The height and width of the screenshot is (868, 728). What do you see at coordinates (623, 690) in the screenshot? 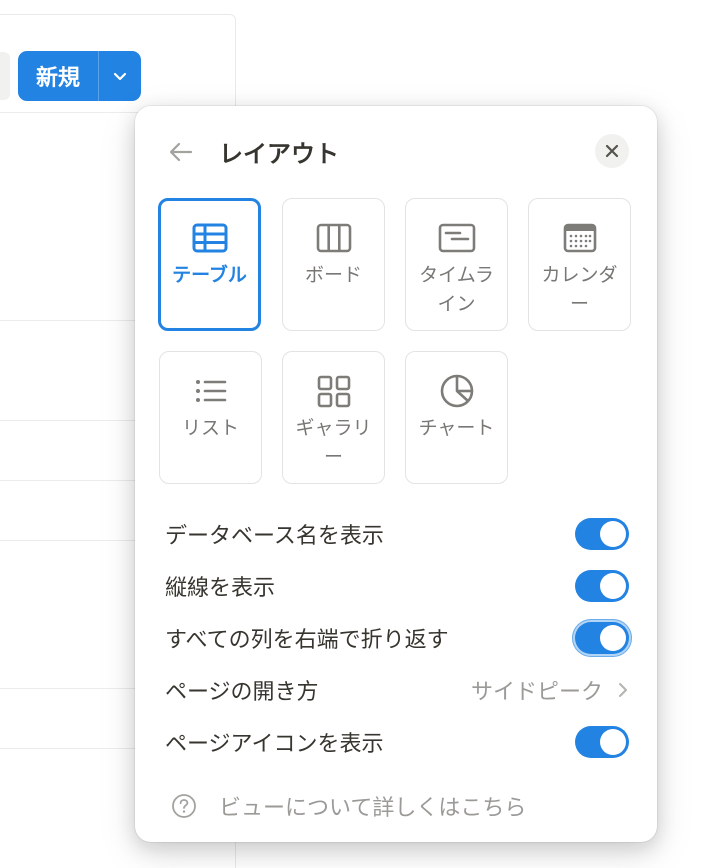
I see `chevron-right-icon` at bounding box center [623, 690].